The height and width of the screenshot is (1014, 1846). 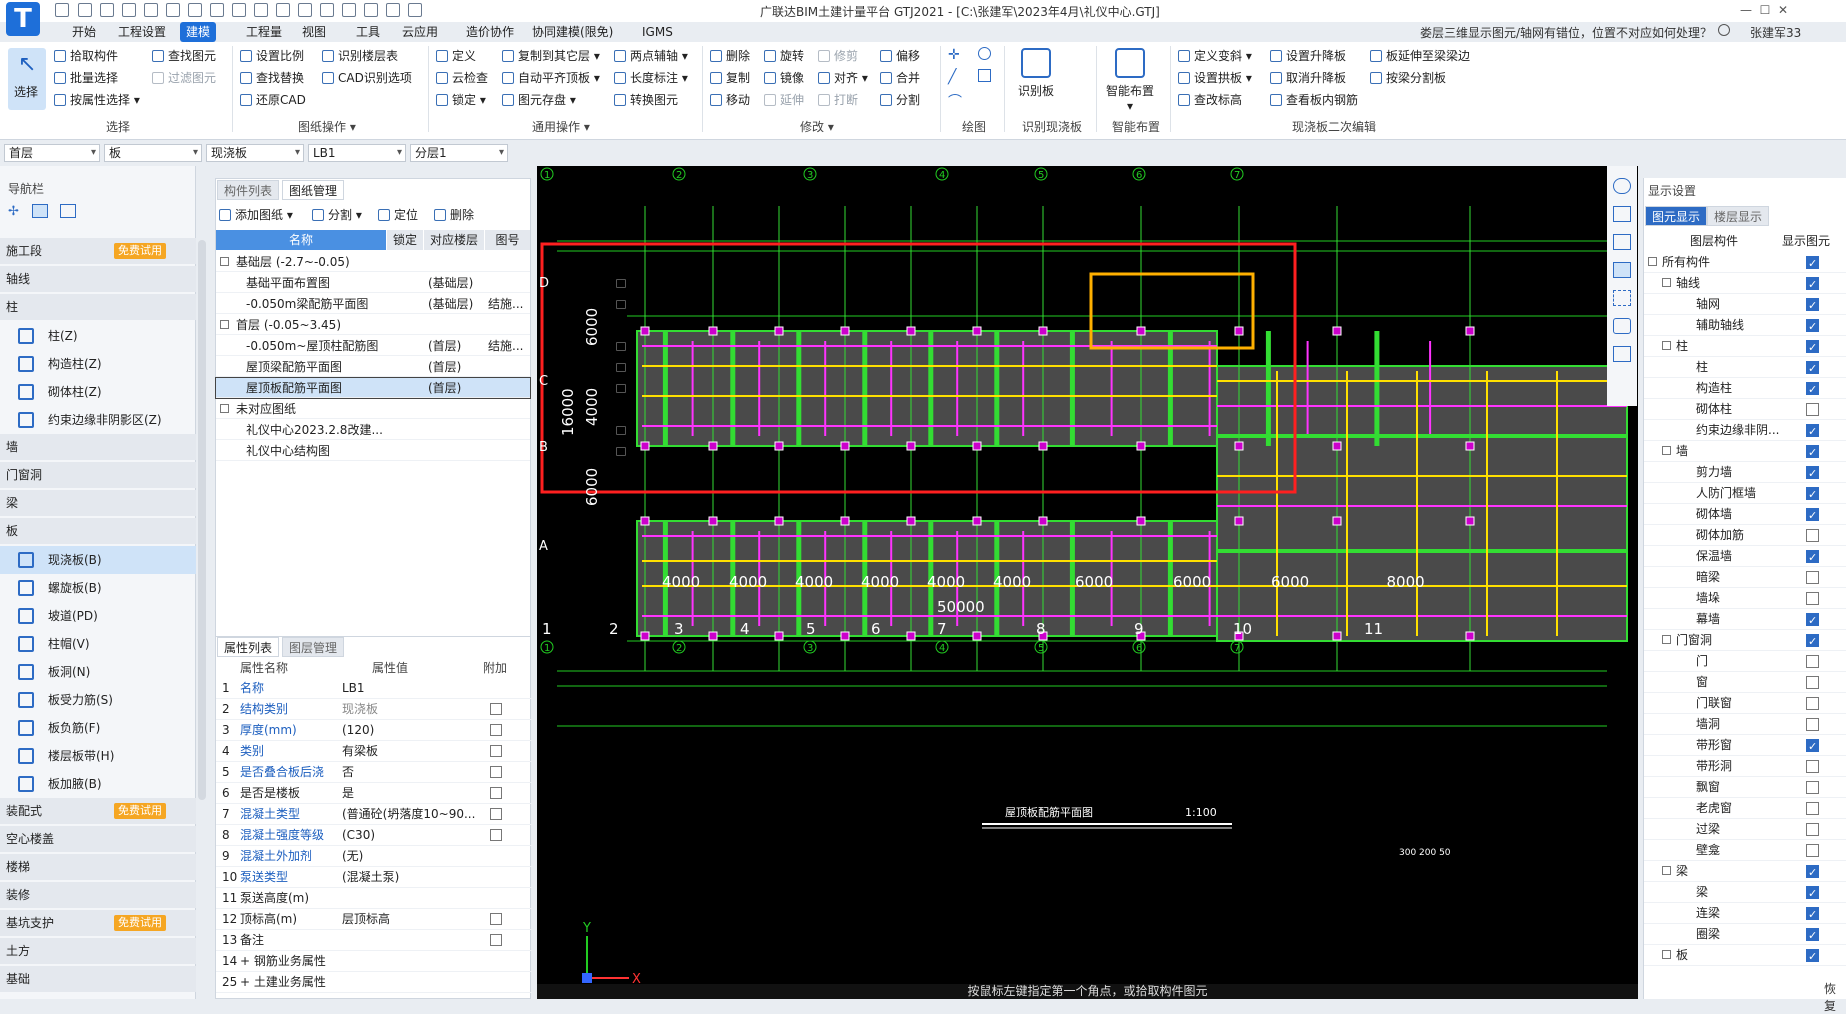 I want to click on nav-item: 板负筋(F), so click(x=98, y=728).